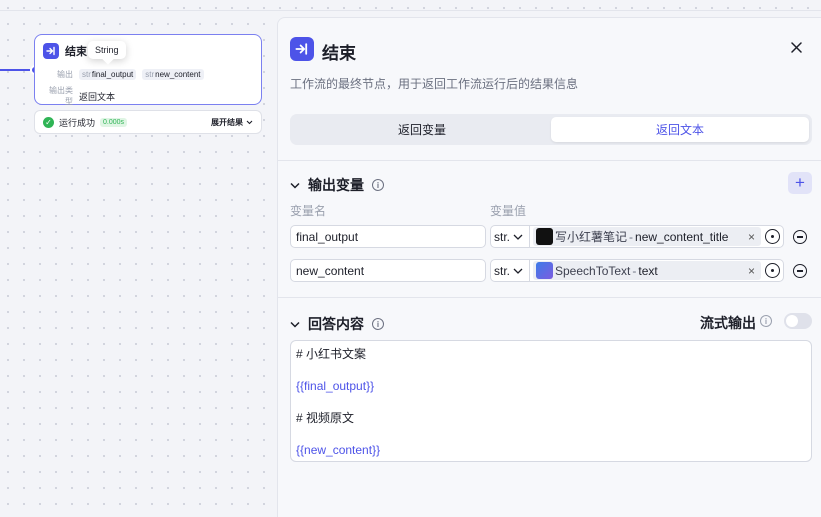 Image resolution: width=821 pixels, height=517 pixels. What do you see at coordinates (338, 450) in the screenshot?
I see `editor-variable-line: {{new_content}}` at bounding box center [338, 450].